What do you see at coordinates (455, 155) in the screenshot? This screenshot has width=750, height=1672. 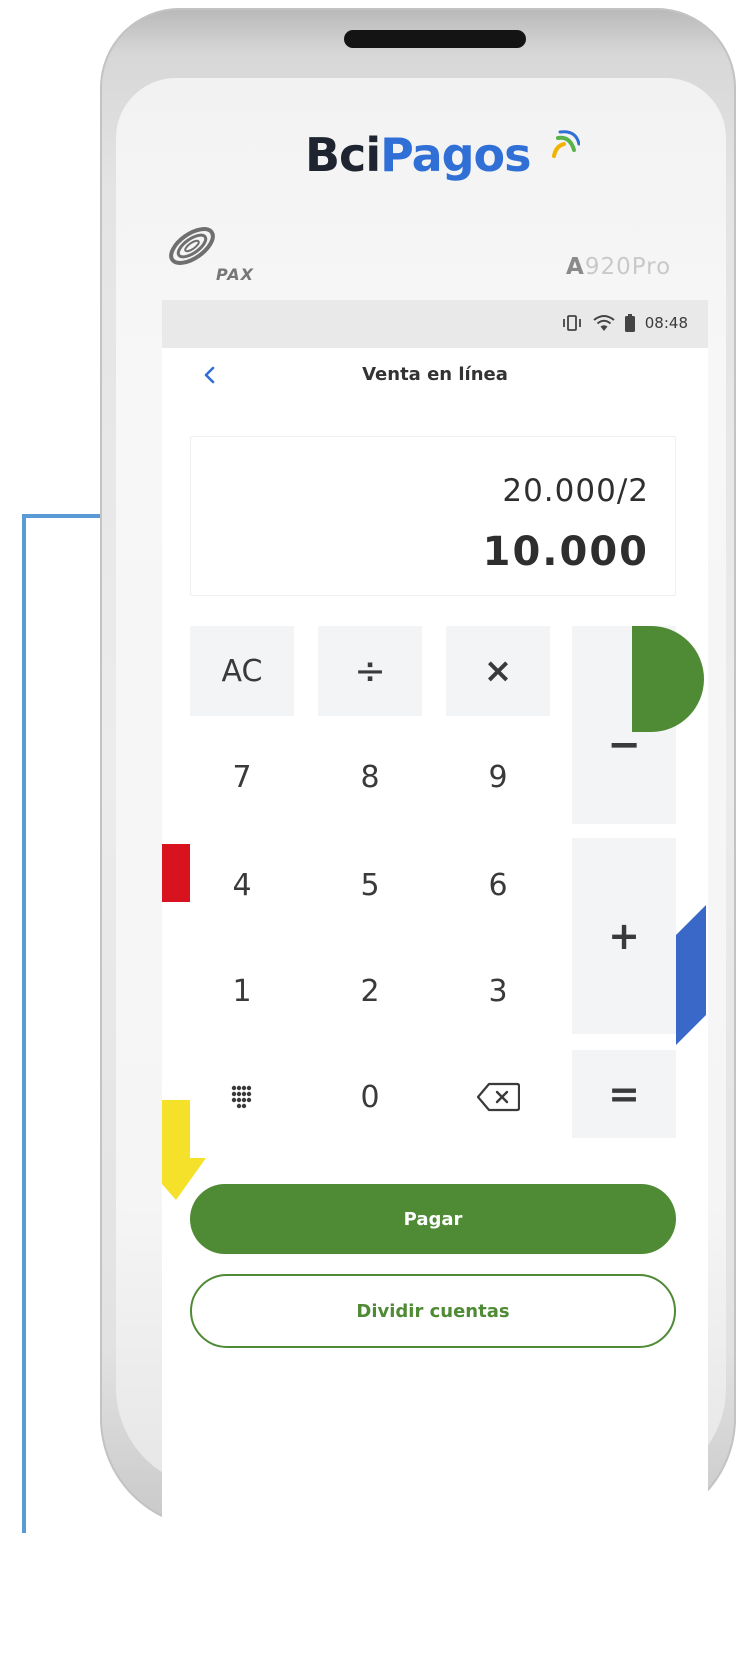 I see `brand-logo-part2: Pagos` at bounding box center [455, 155].